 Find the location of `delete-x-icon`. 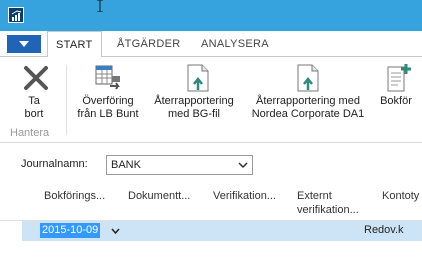

delete-x-icon is located at coordinates (36, 78).